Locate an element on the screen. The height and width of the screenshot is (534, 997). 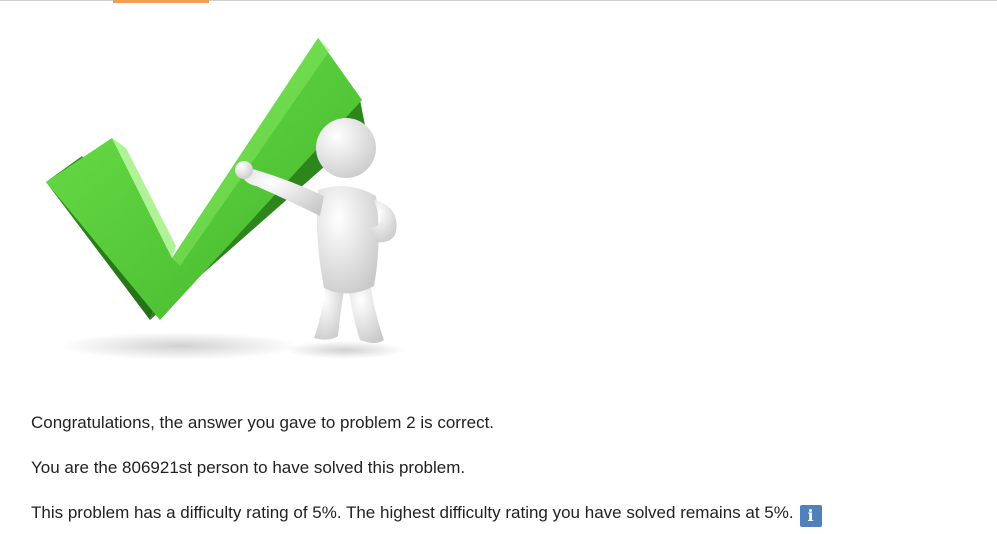
active-tab-indicator is located at coordinates (161, 1).